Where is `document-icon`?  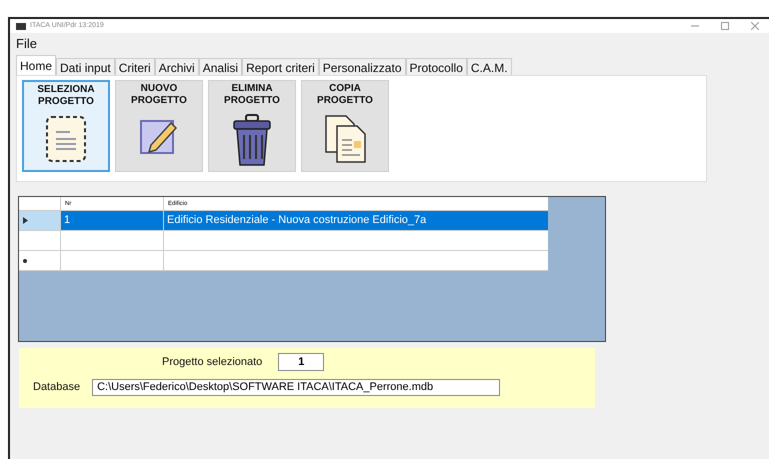
document-icon is located at coordinates (66, 139).